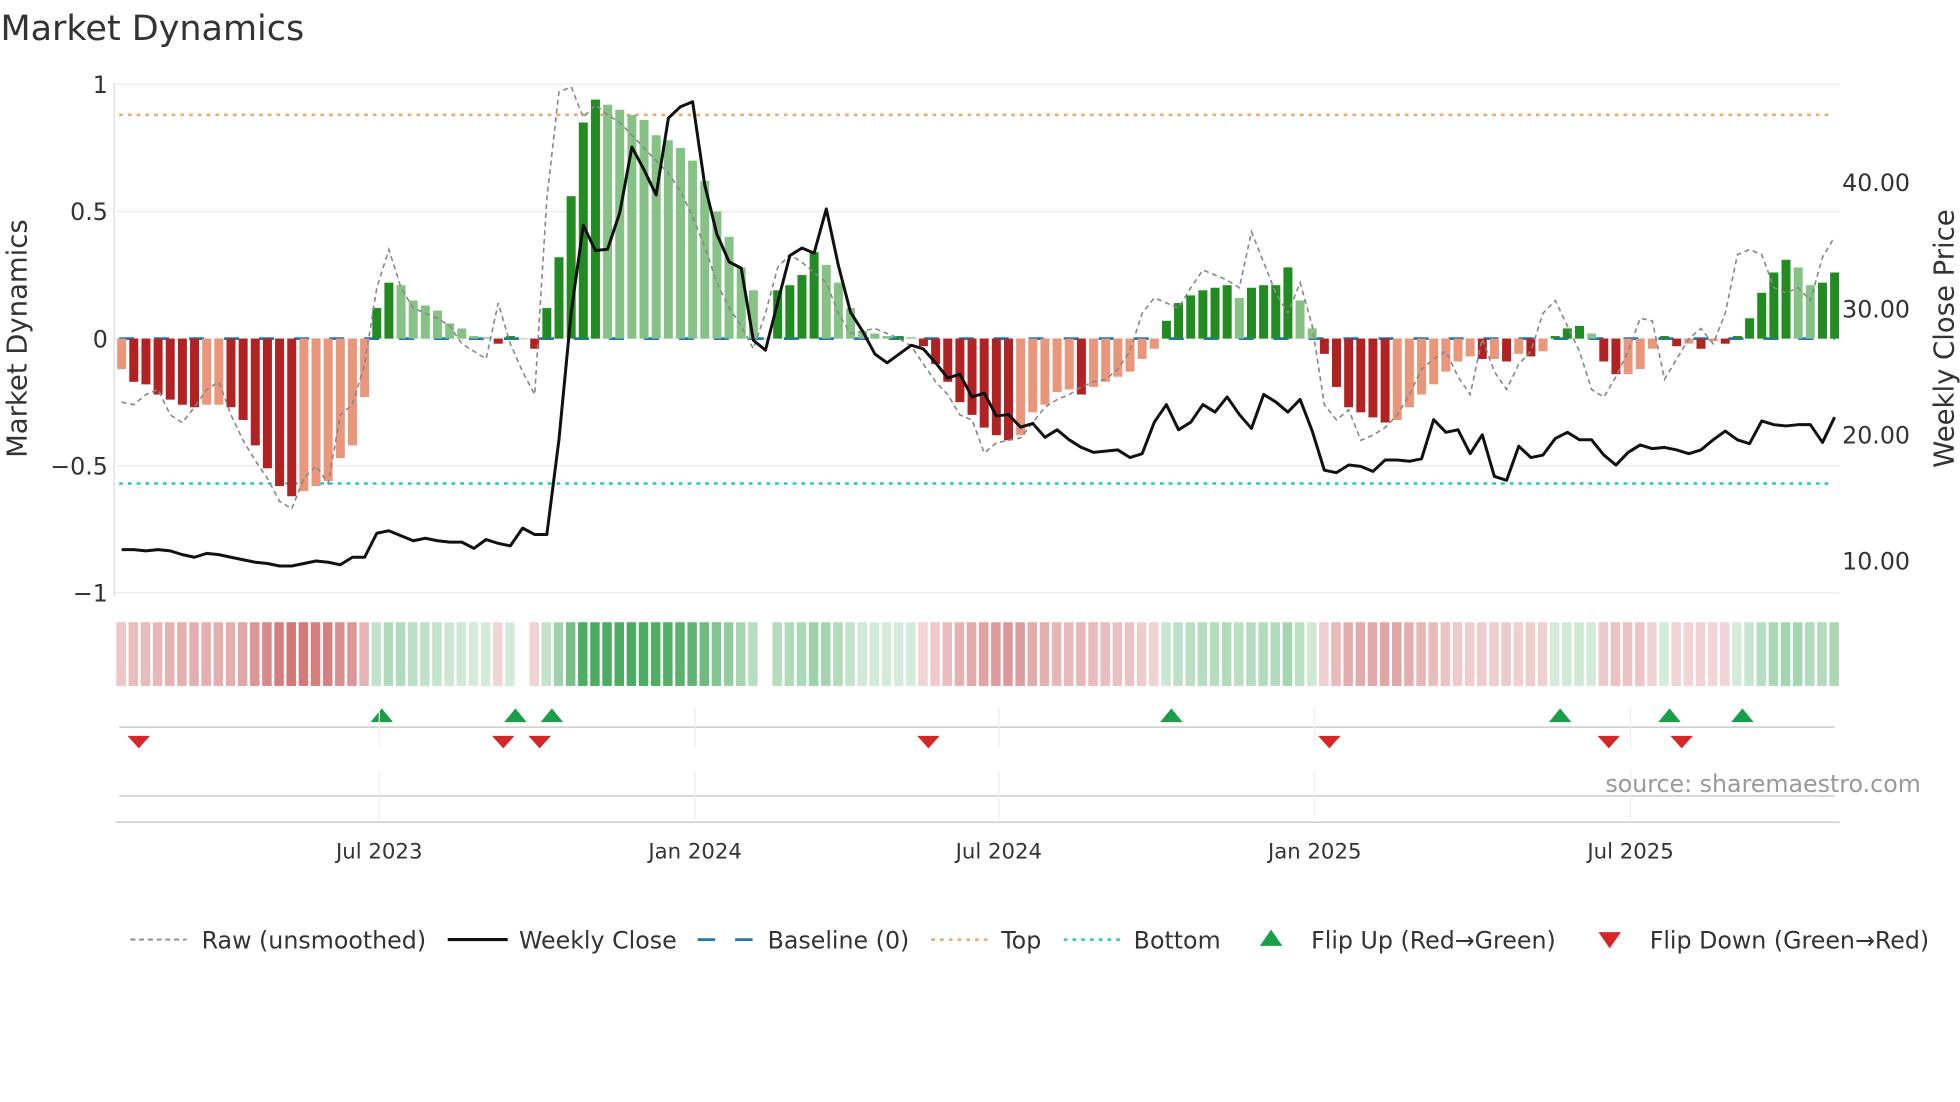  Describe the element at coordinates (90, 594) in the screenshot. I see `y-tick-label: −1` at that location.